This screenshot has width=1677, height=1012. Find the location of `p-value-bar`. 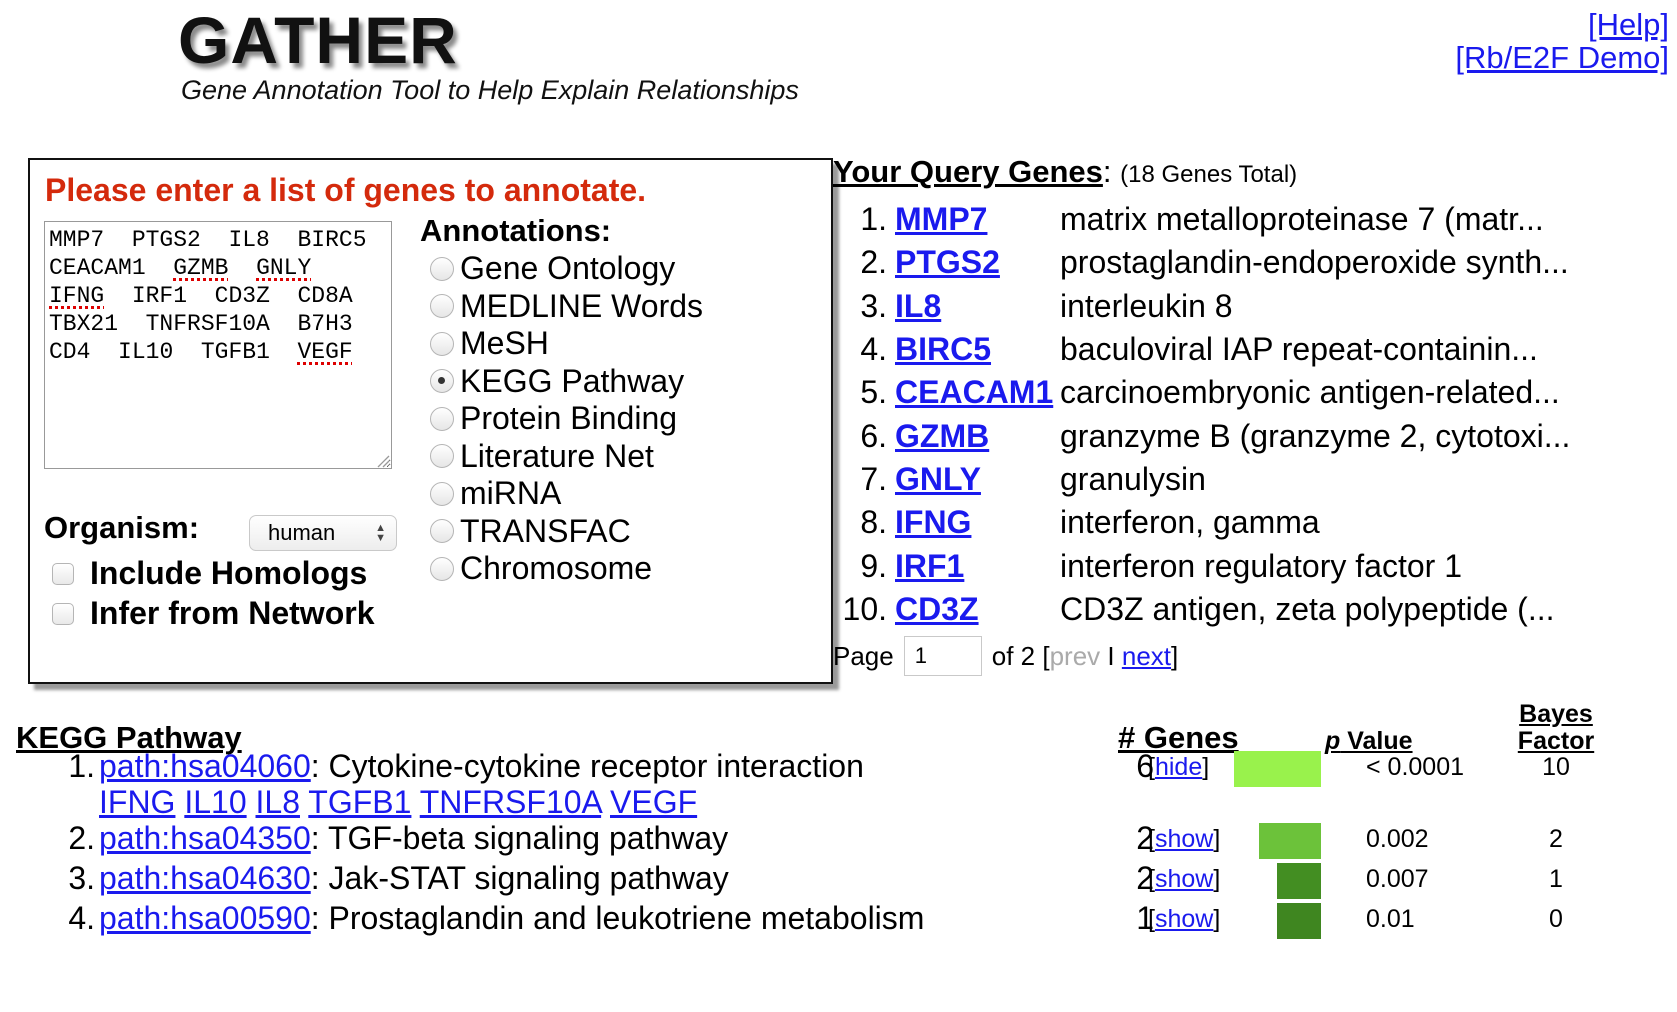

p-value-bar is located at coordinates (1277, 769).